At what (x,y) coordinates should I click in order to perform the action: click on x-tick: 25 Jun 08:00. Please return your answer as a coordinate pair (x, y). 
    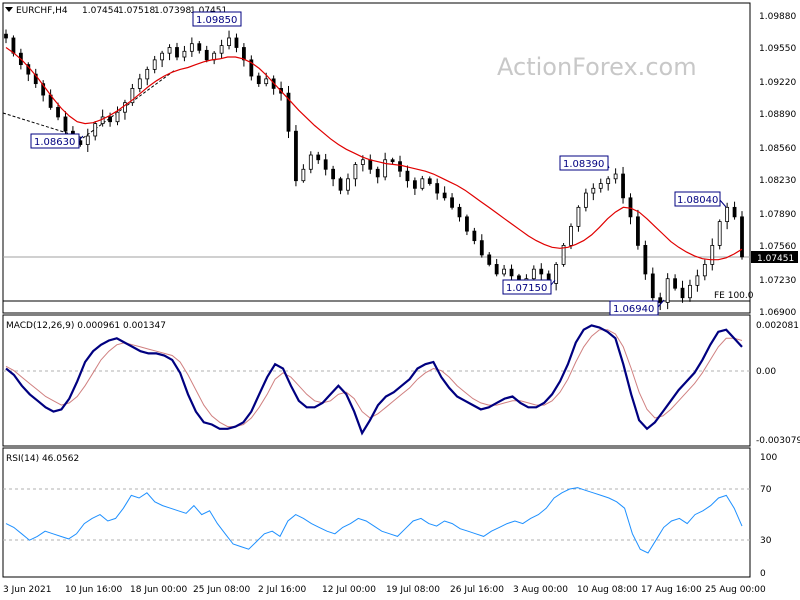
    Looking at the image, I should click on (221, 590).